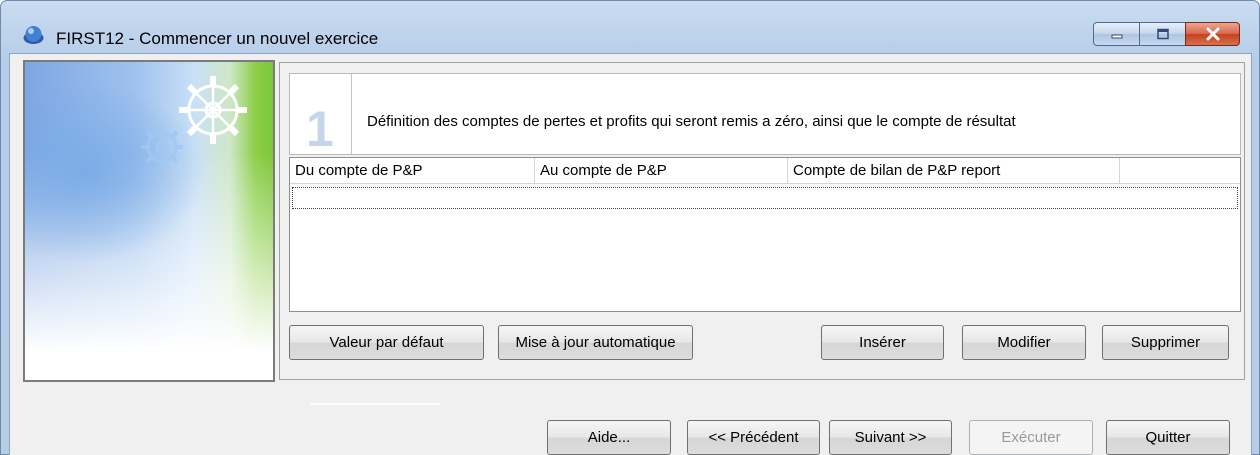 Image resolution: width=1260 pixels, height=455 pixels. I want to click on maximize-button, so click(1162, 34).